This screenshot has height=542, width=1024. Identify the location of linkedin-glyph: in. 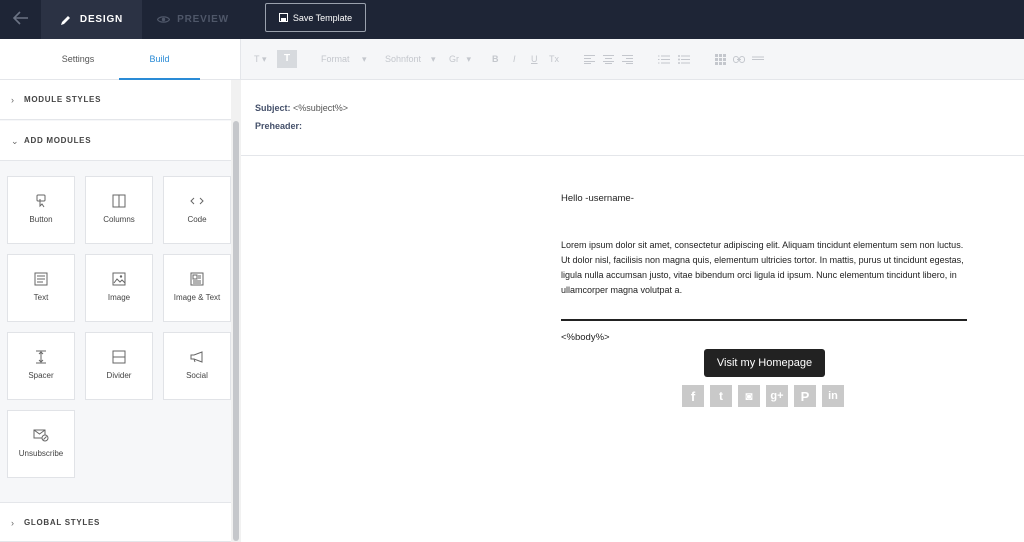
(833, 396).